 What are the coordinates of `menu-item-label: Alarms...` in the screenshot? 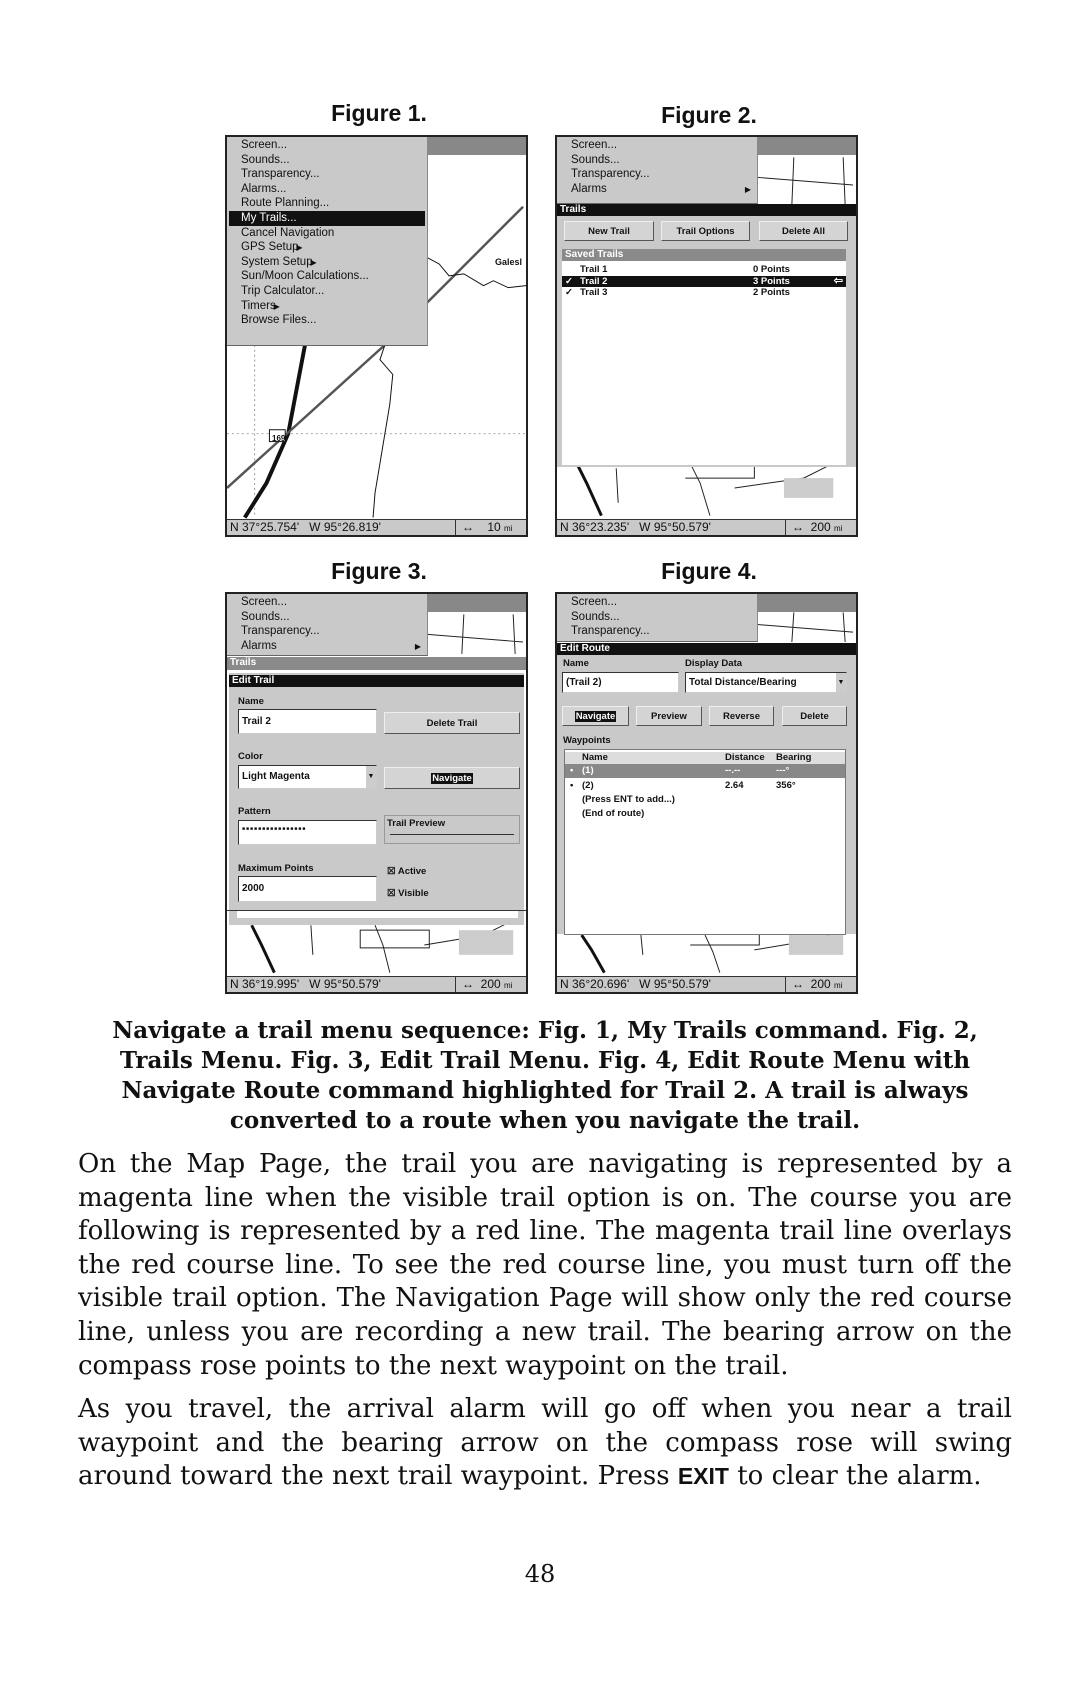 It's located at (264, 188).